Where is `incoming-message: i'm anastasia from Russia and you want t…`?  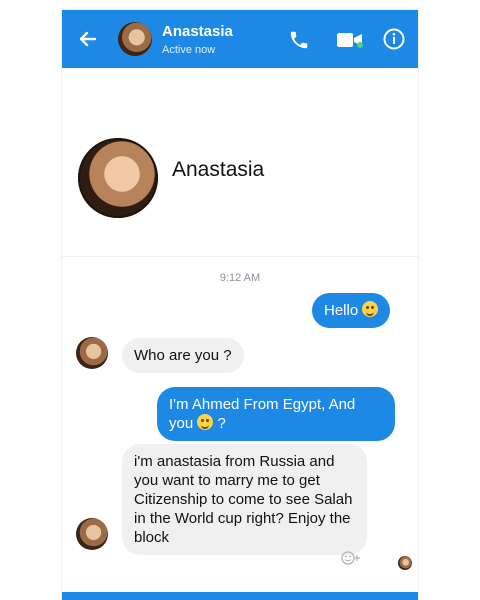
incoming-message: i'm anastasia from Russia and you want t… is located at coordinates (244, 499).